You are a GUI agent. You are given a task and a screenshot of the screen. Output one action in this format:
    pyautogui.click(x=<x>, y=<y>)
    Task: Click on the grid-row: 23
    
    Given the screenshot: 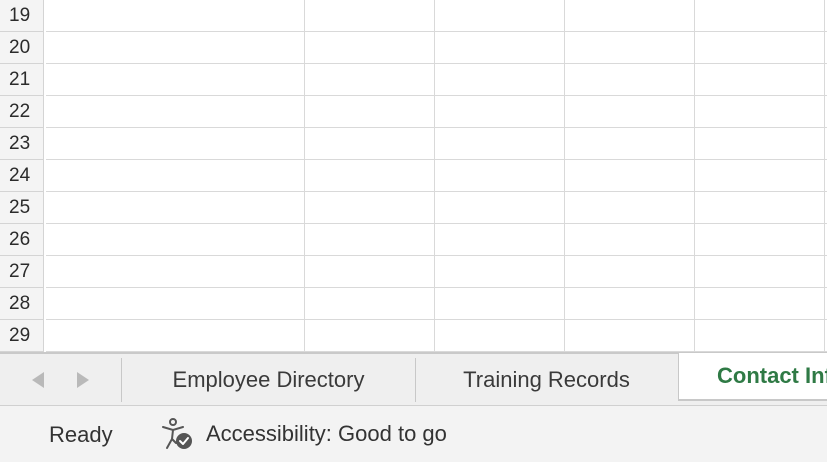 What is the action you would take?
    pyautogui.click(x=413, y=144)
    